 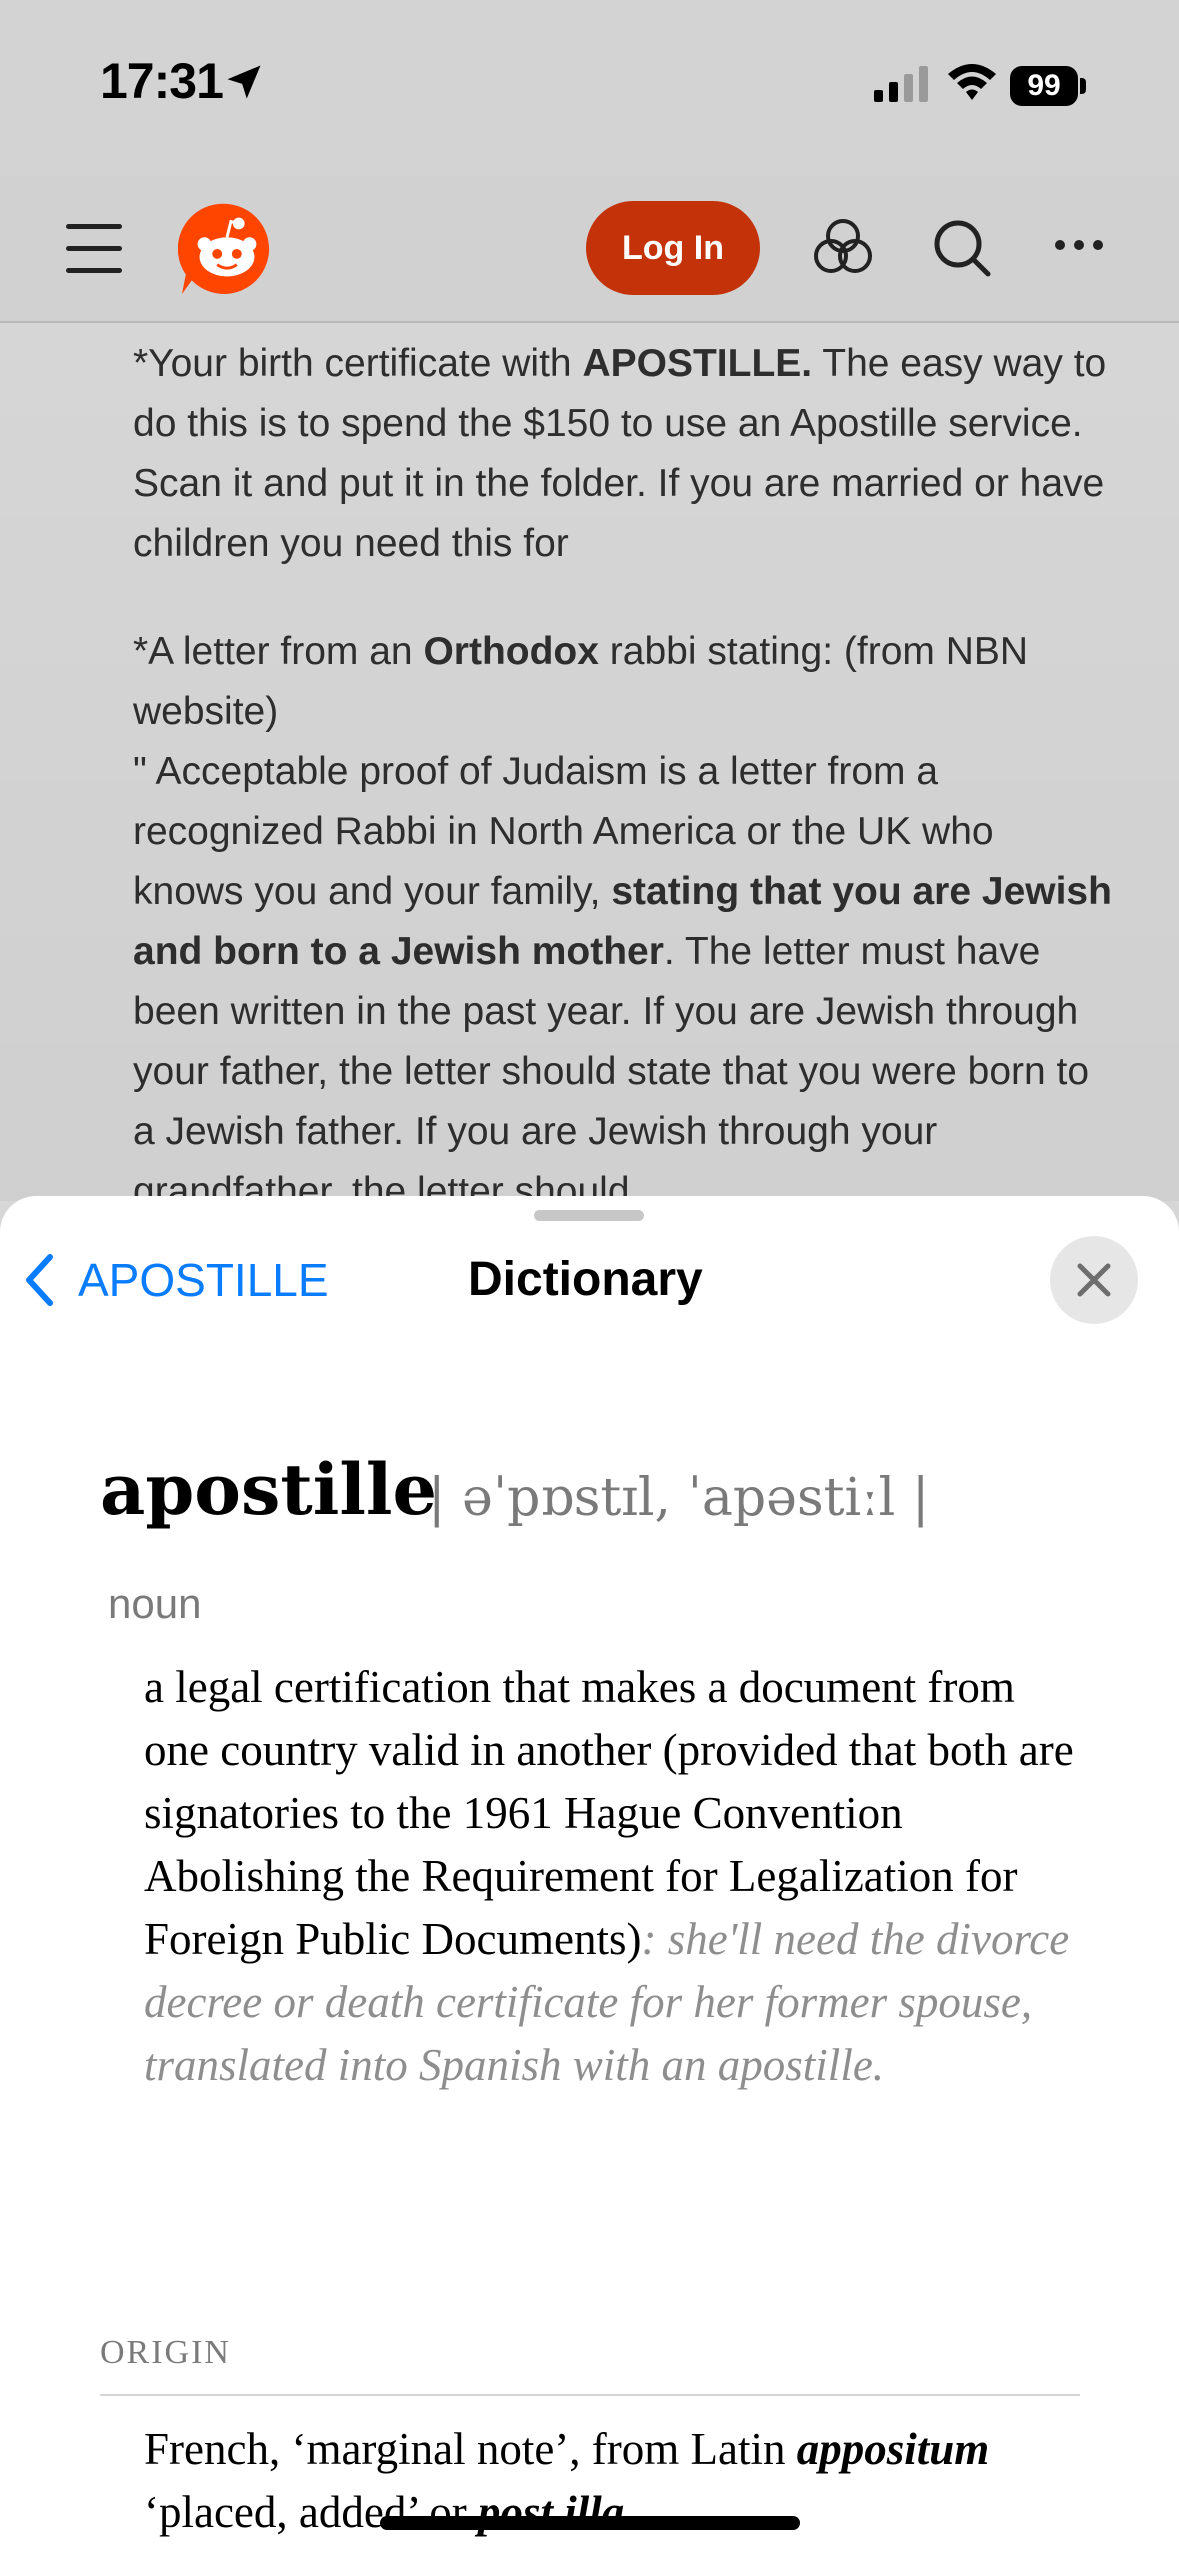 I want to click on signal-icon, so click(x=901, y=84).